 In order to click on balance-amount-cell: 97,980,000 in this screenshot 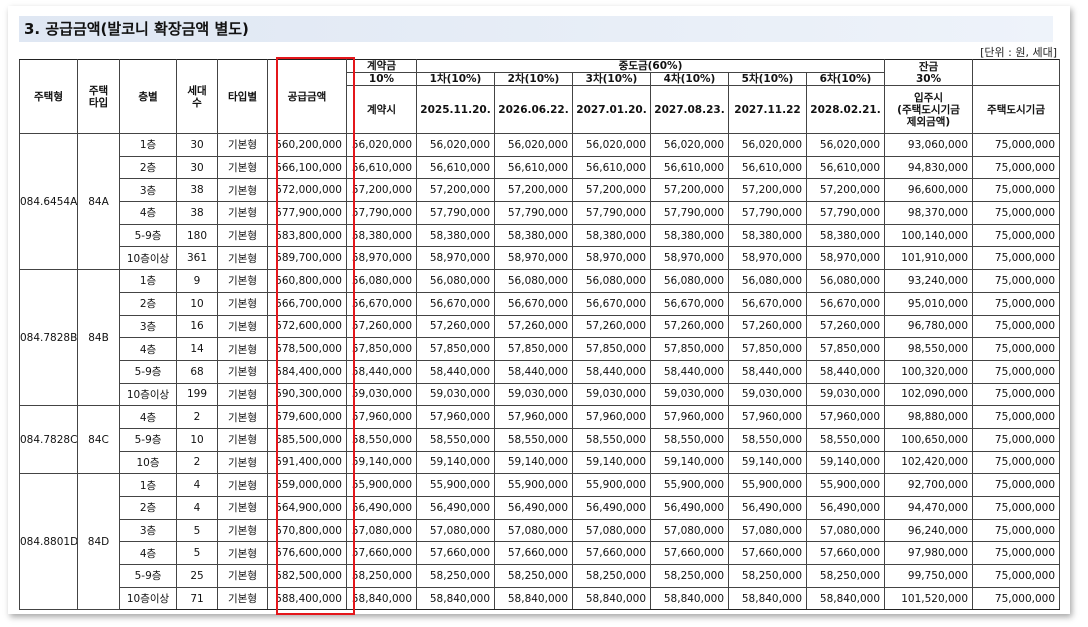, I will do `click(929, 553)`.